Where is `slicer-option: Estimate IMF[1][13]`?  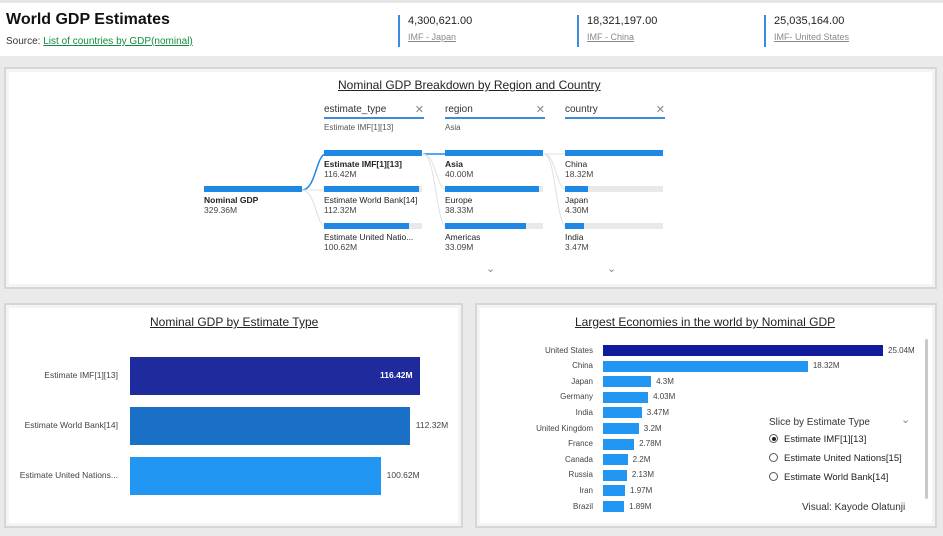
slicer-option: Estimate IMF[1][13] is located at coordinates (817, 439).